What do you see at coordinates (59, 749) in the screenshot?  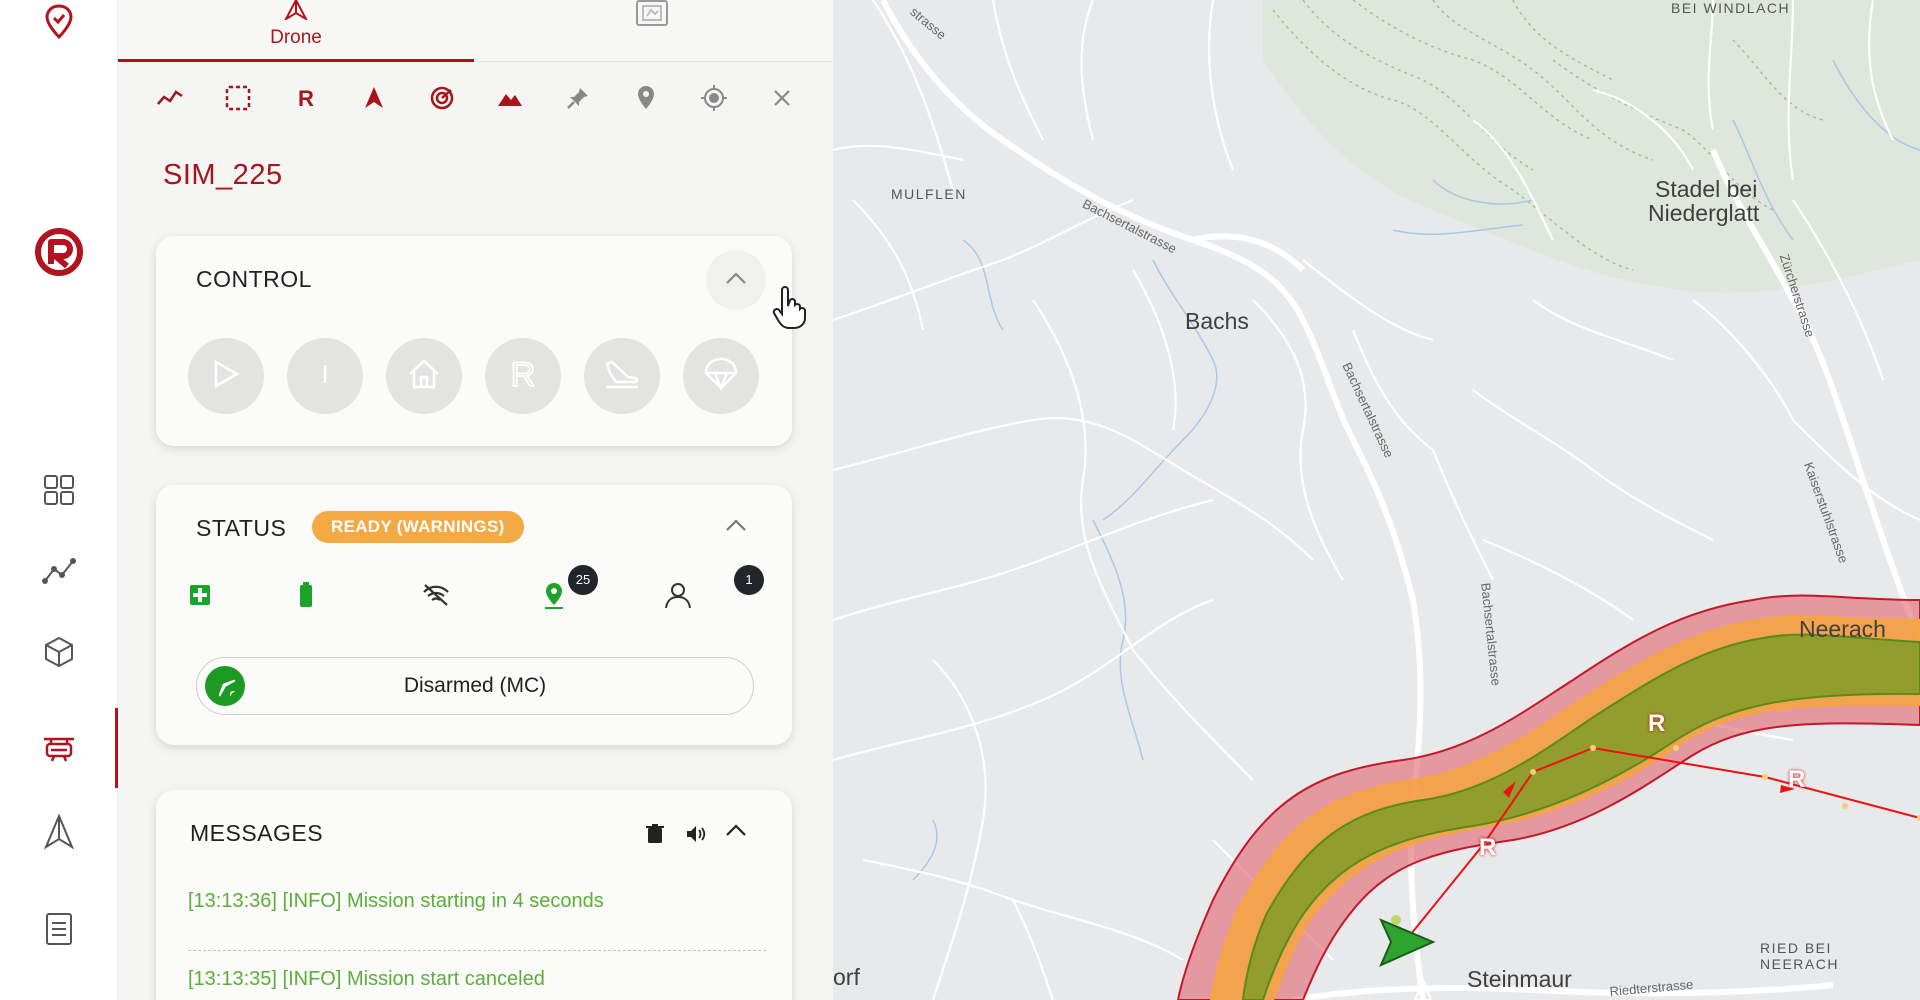 I see `drone-device-icon` at bounding box center [59, 749].